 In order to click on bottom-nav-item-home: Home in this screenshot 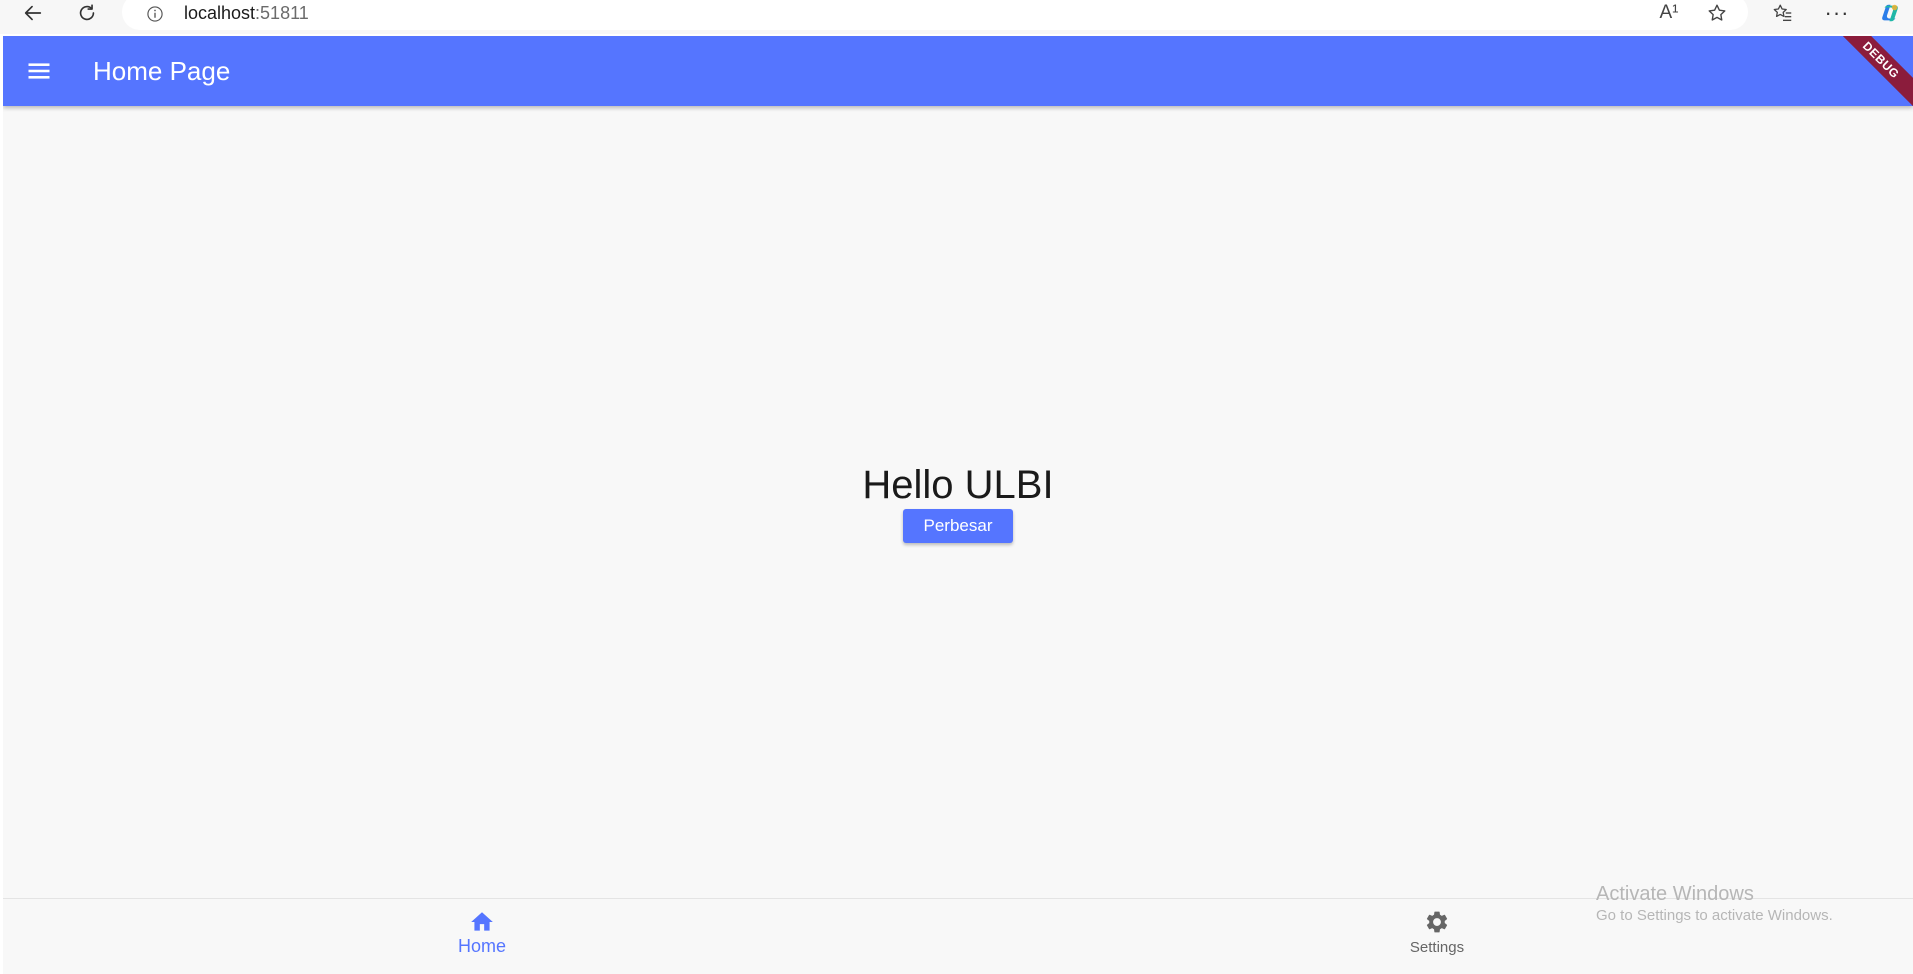, I will do `click(482, 936)`.